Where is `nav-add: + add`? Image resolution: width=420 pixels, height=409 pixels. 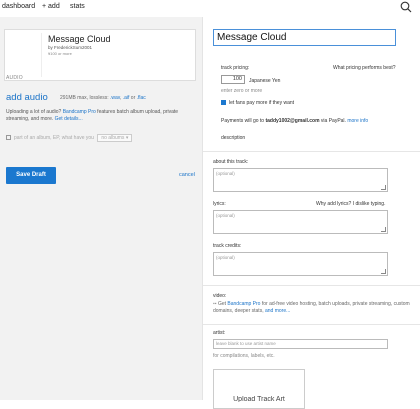
nav-add: + add is located at coordinates (51, 6).